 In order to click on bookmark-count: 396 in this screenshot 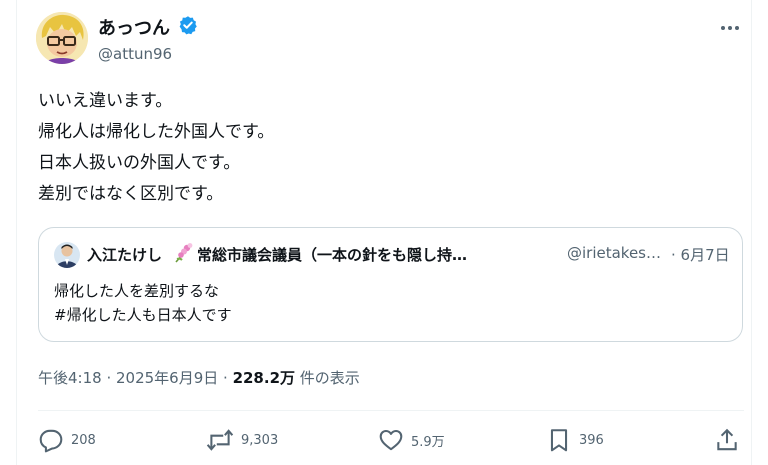, I will do `click(591, 440)`.